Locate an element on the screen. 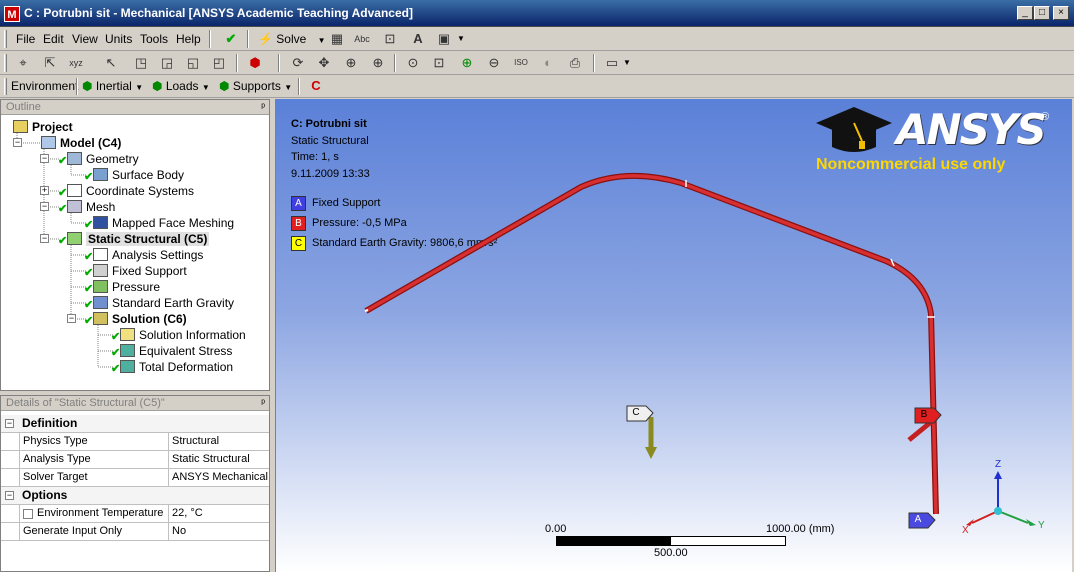  pan-icon: ✥ is located at coordinates (324, 63).